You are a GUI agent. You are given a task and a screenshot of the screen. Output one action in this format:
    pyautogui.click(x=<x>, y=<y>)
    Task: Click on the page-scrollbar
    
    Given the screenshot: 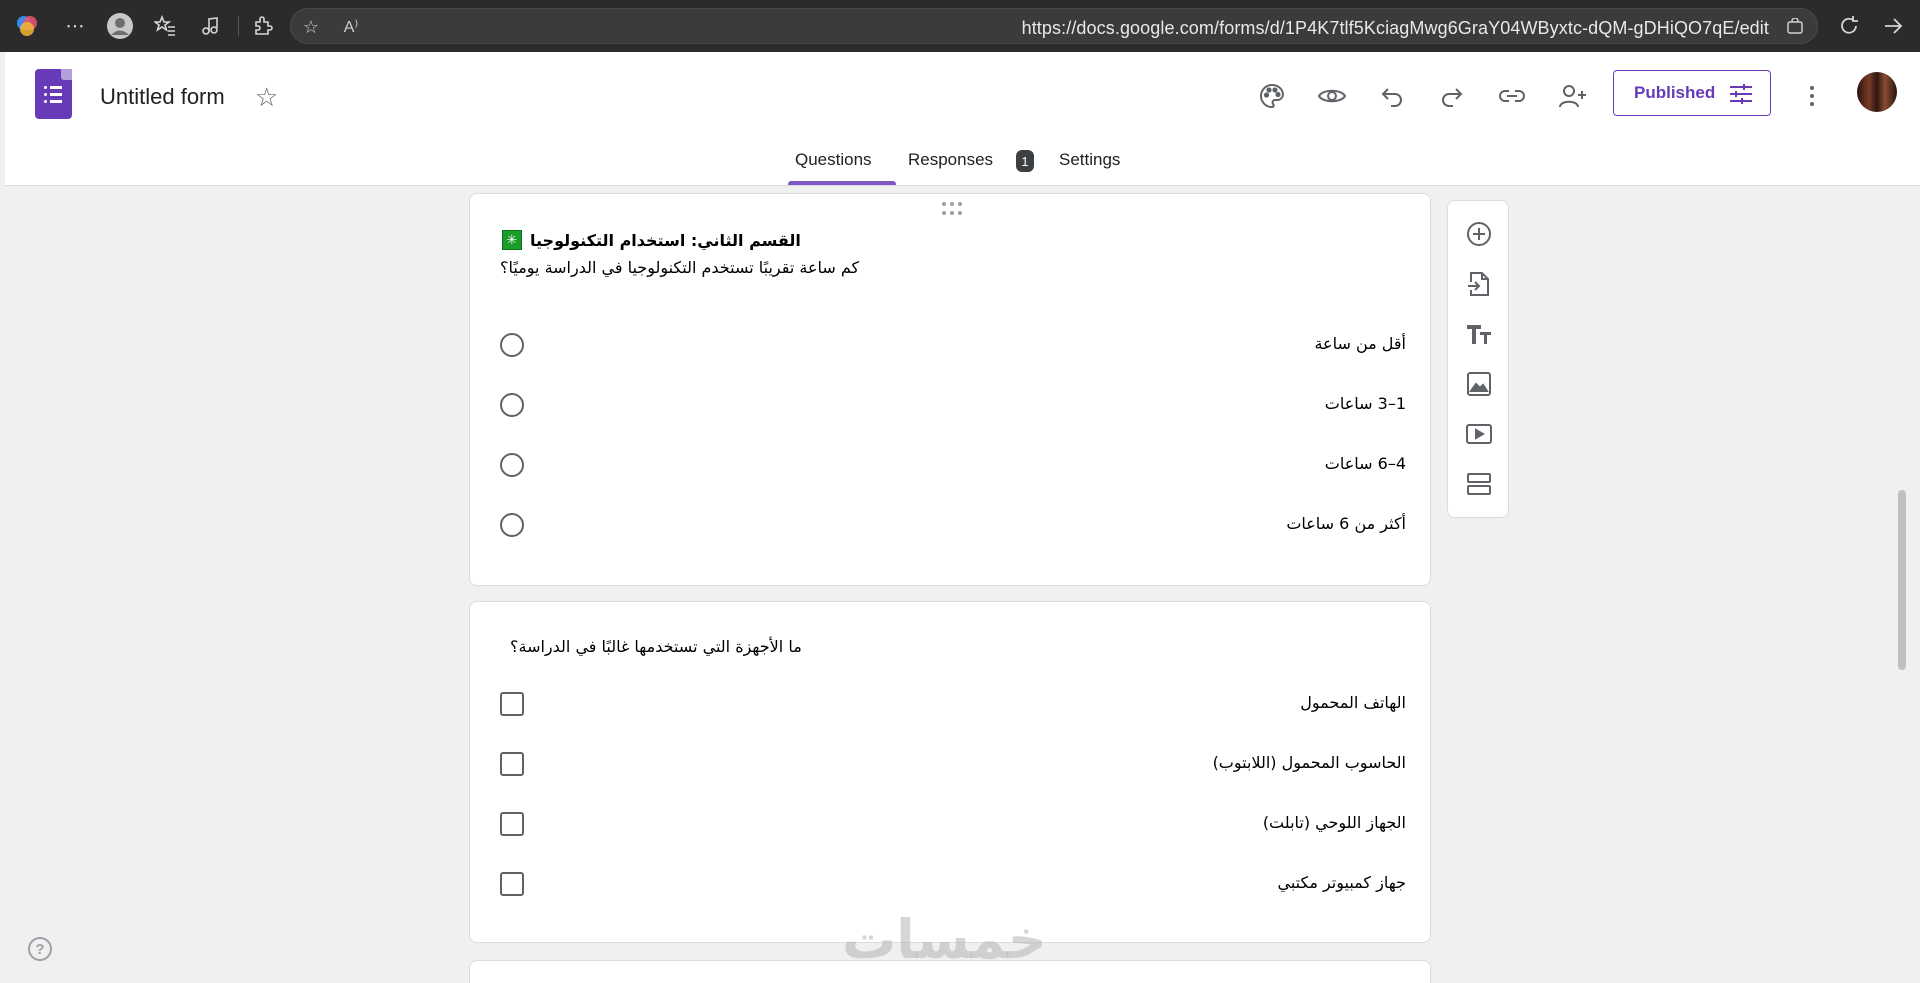 What is the action you would take?
    pyautogui.click(x=1902, y=580)
    